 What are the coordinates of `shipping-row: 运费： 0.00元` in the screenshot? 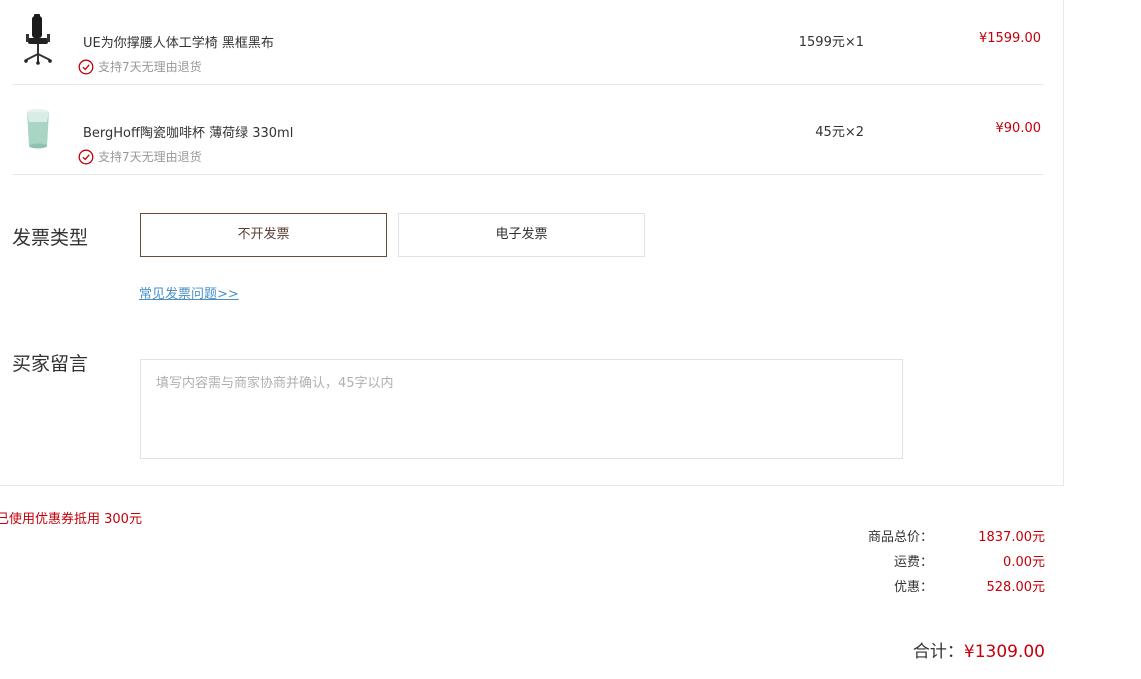 It's located at (915, 561).